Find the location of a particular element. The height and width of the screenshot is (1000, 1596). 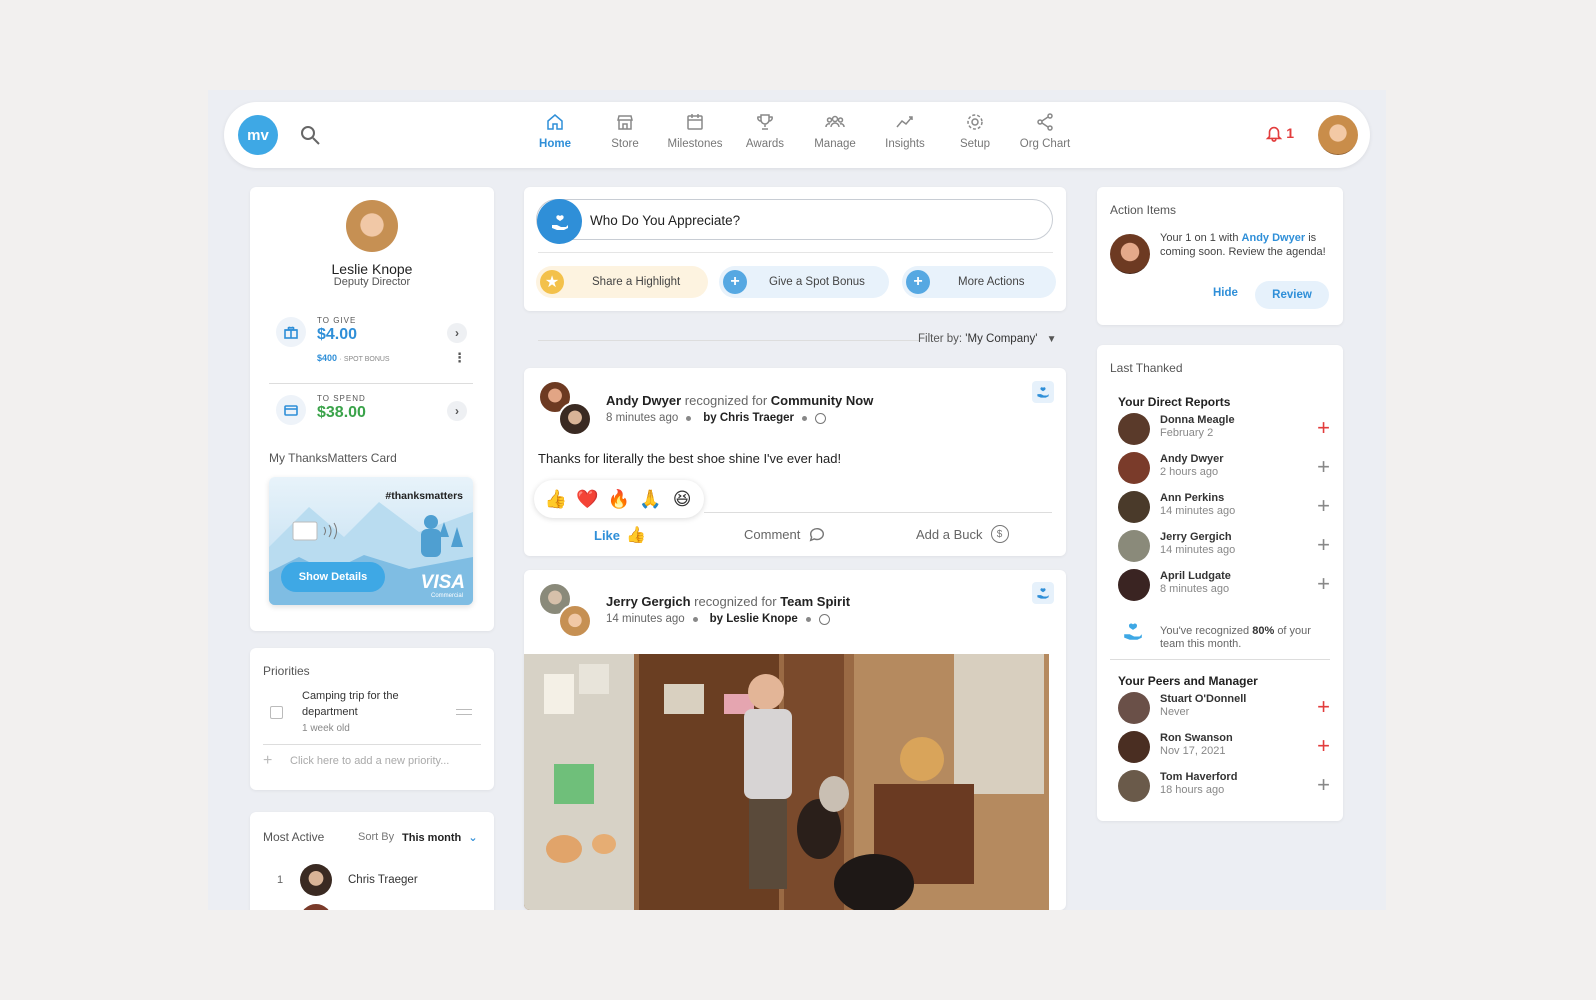

search-icon is located at coordinates (310, 135).